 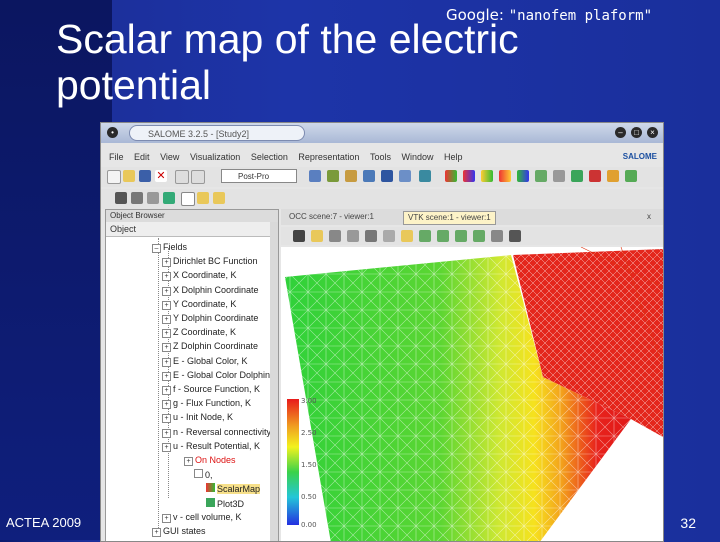 What do you see at coordinates (331, 217) in the screenshot?
I see `tab-occ-viewer: OCC scene:7 - viewer:1` at bounding box center [331, 217].